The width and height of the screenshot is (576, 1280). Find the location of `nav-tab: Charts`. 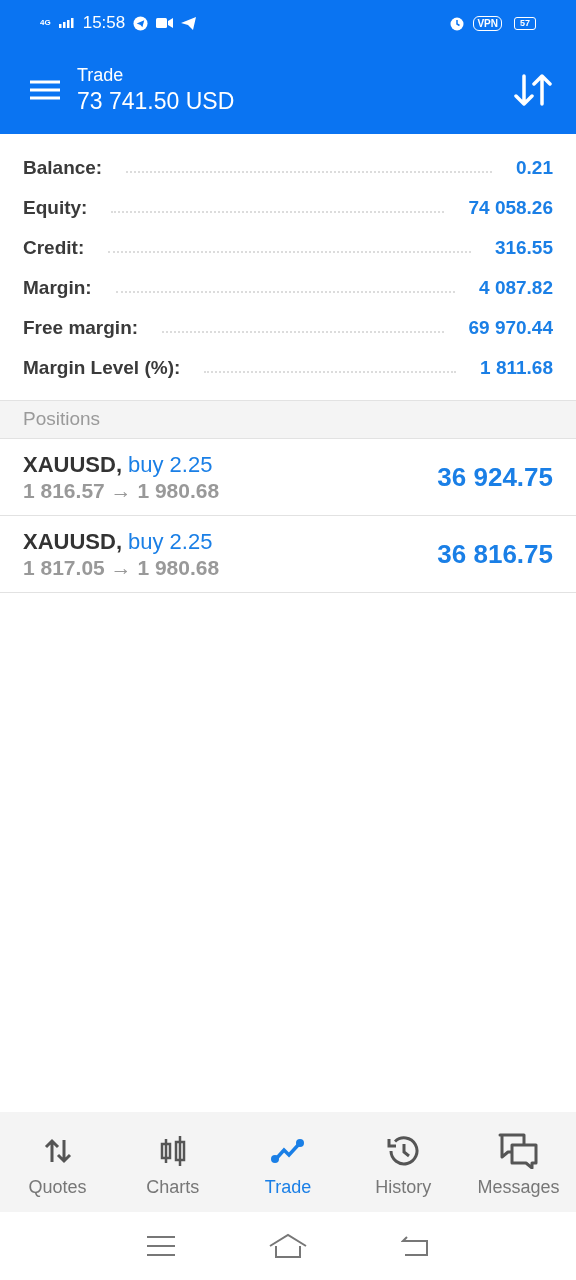

nav-tab: Charts is located at coordinates (173, 1166).